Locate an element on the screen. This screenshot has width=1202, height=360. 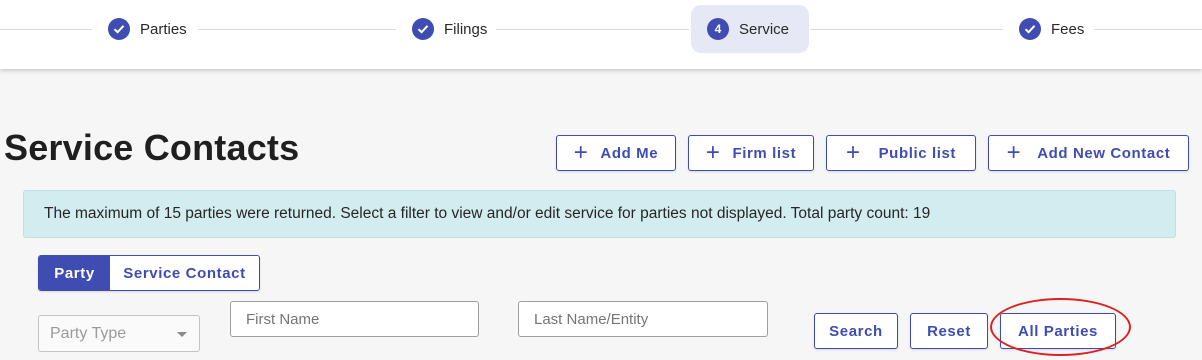
reset-button: Reset is located at coordinates (949, 331).